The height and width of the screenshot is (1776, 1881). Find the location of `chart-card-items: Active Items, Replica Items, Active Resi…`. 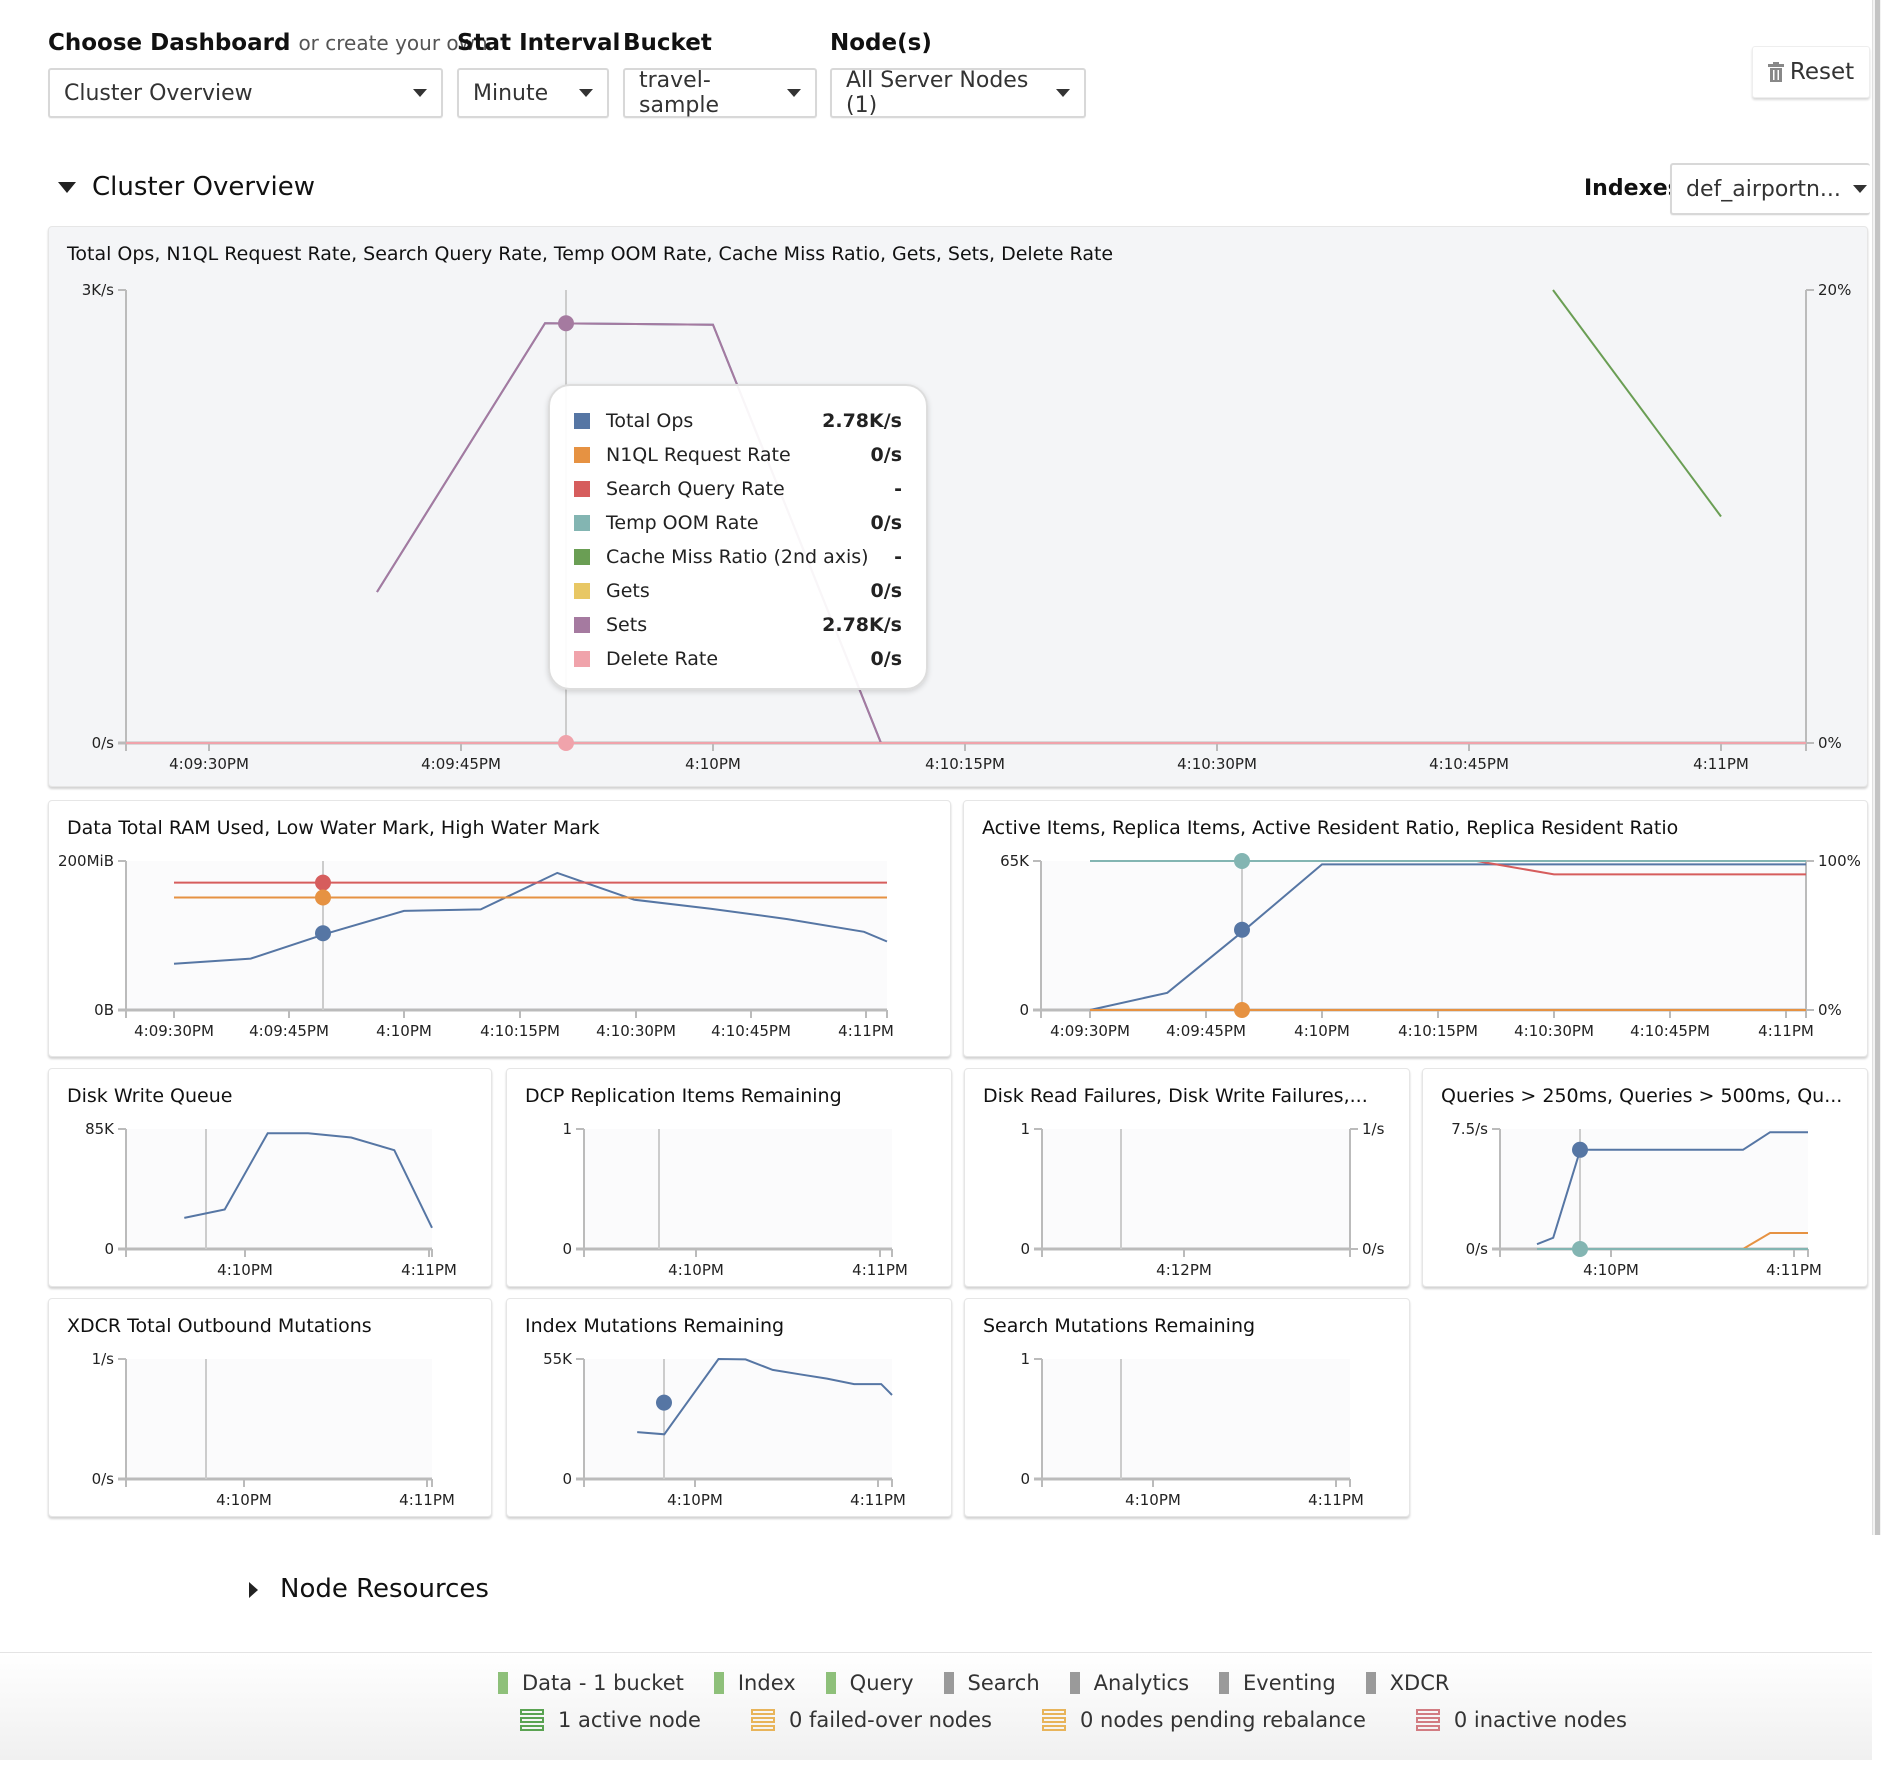

chart-card-items: Active Items, Replica Items, Active Resi… is located at coordinates (1415, 928).